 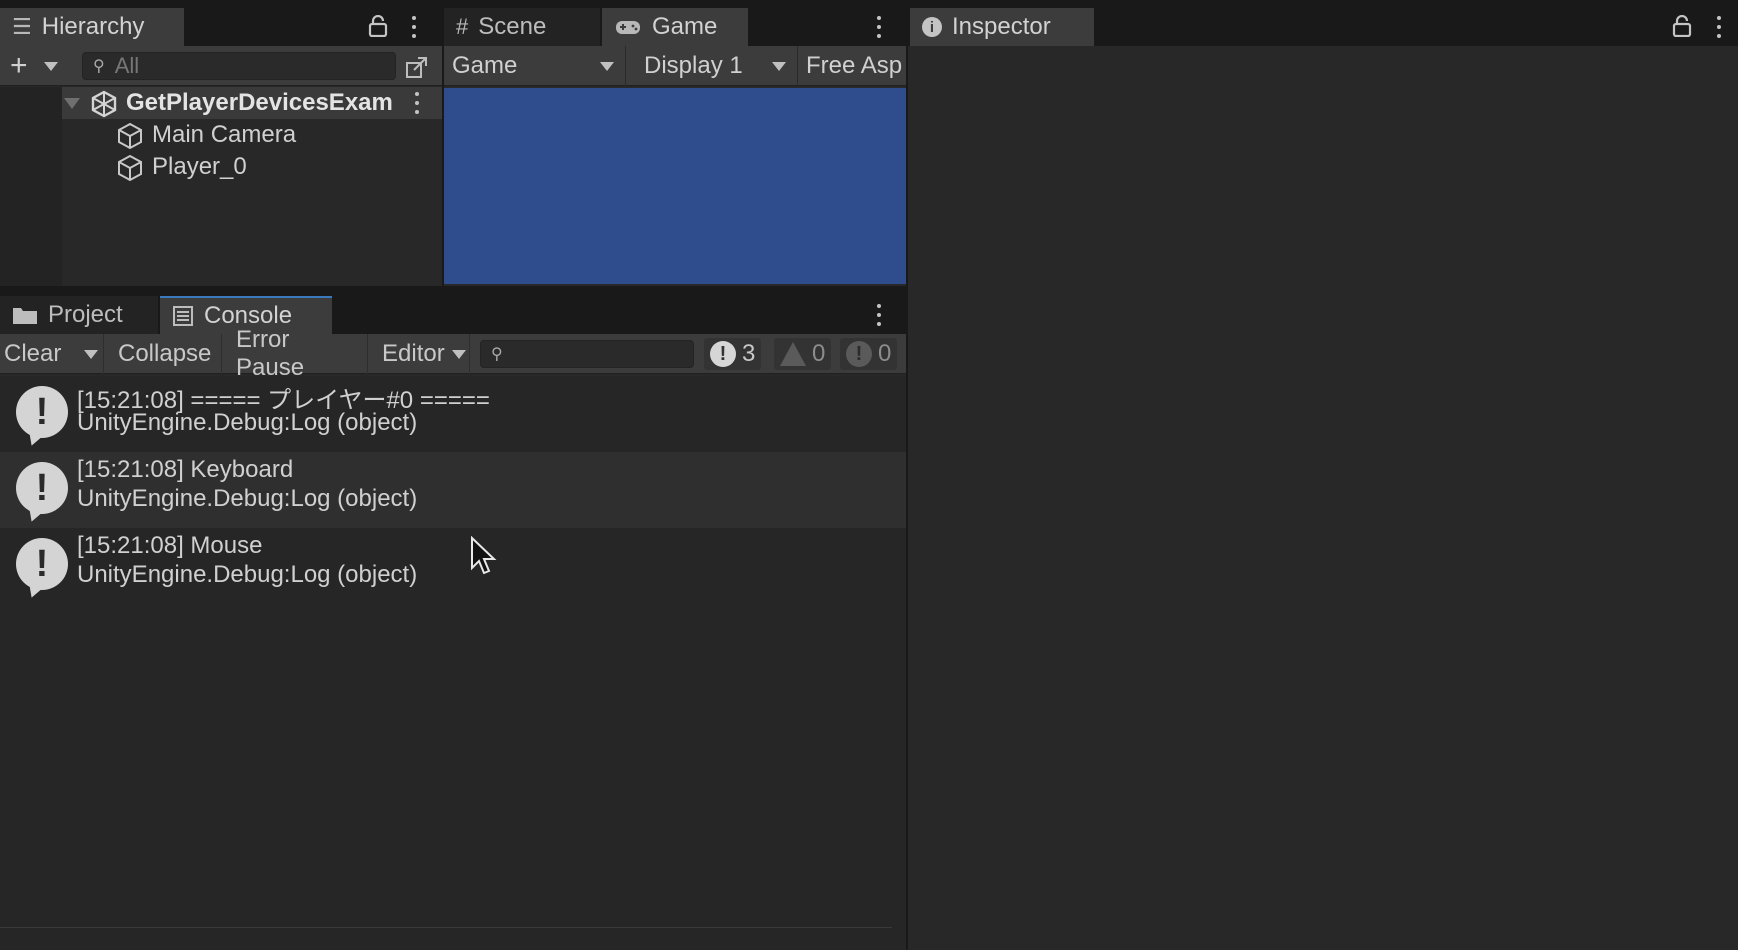 What do you see at coordinates (33, 353) in the screenshot?
I see `clear-label: Clear` at bounding box center [33, 353].